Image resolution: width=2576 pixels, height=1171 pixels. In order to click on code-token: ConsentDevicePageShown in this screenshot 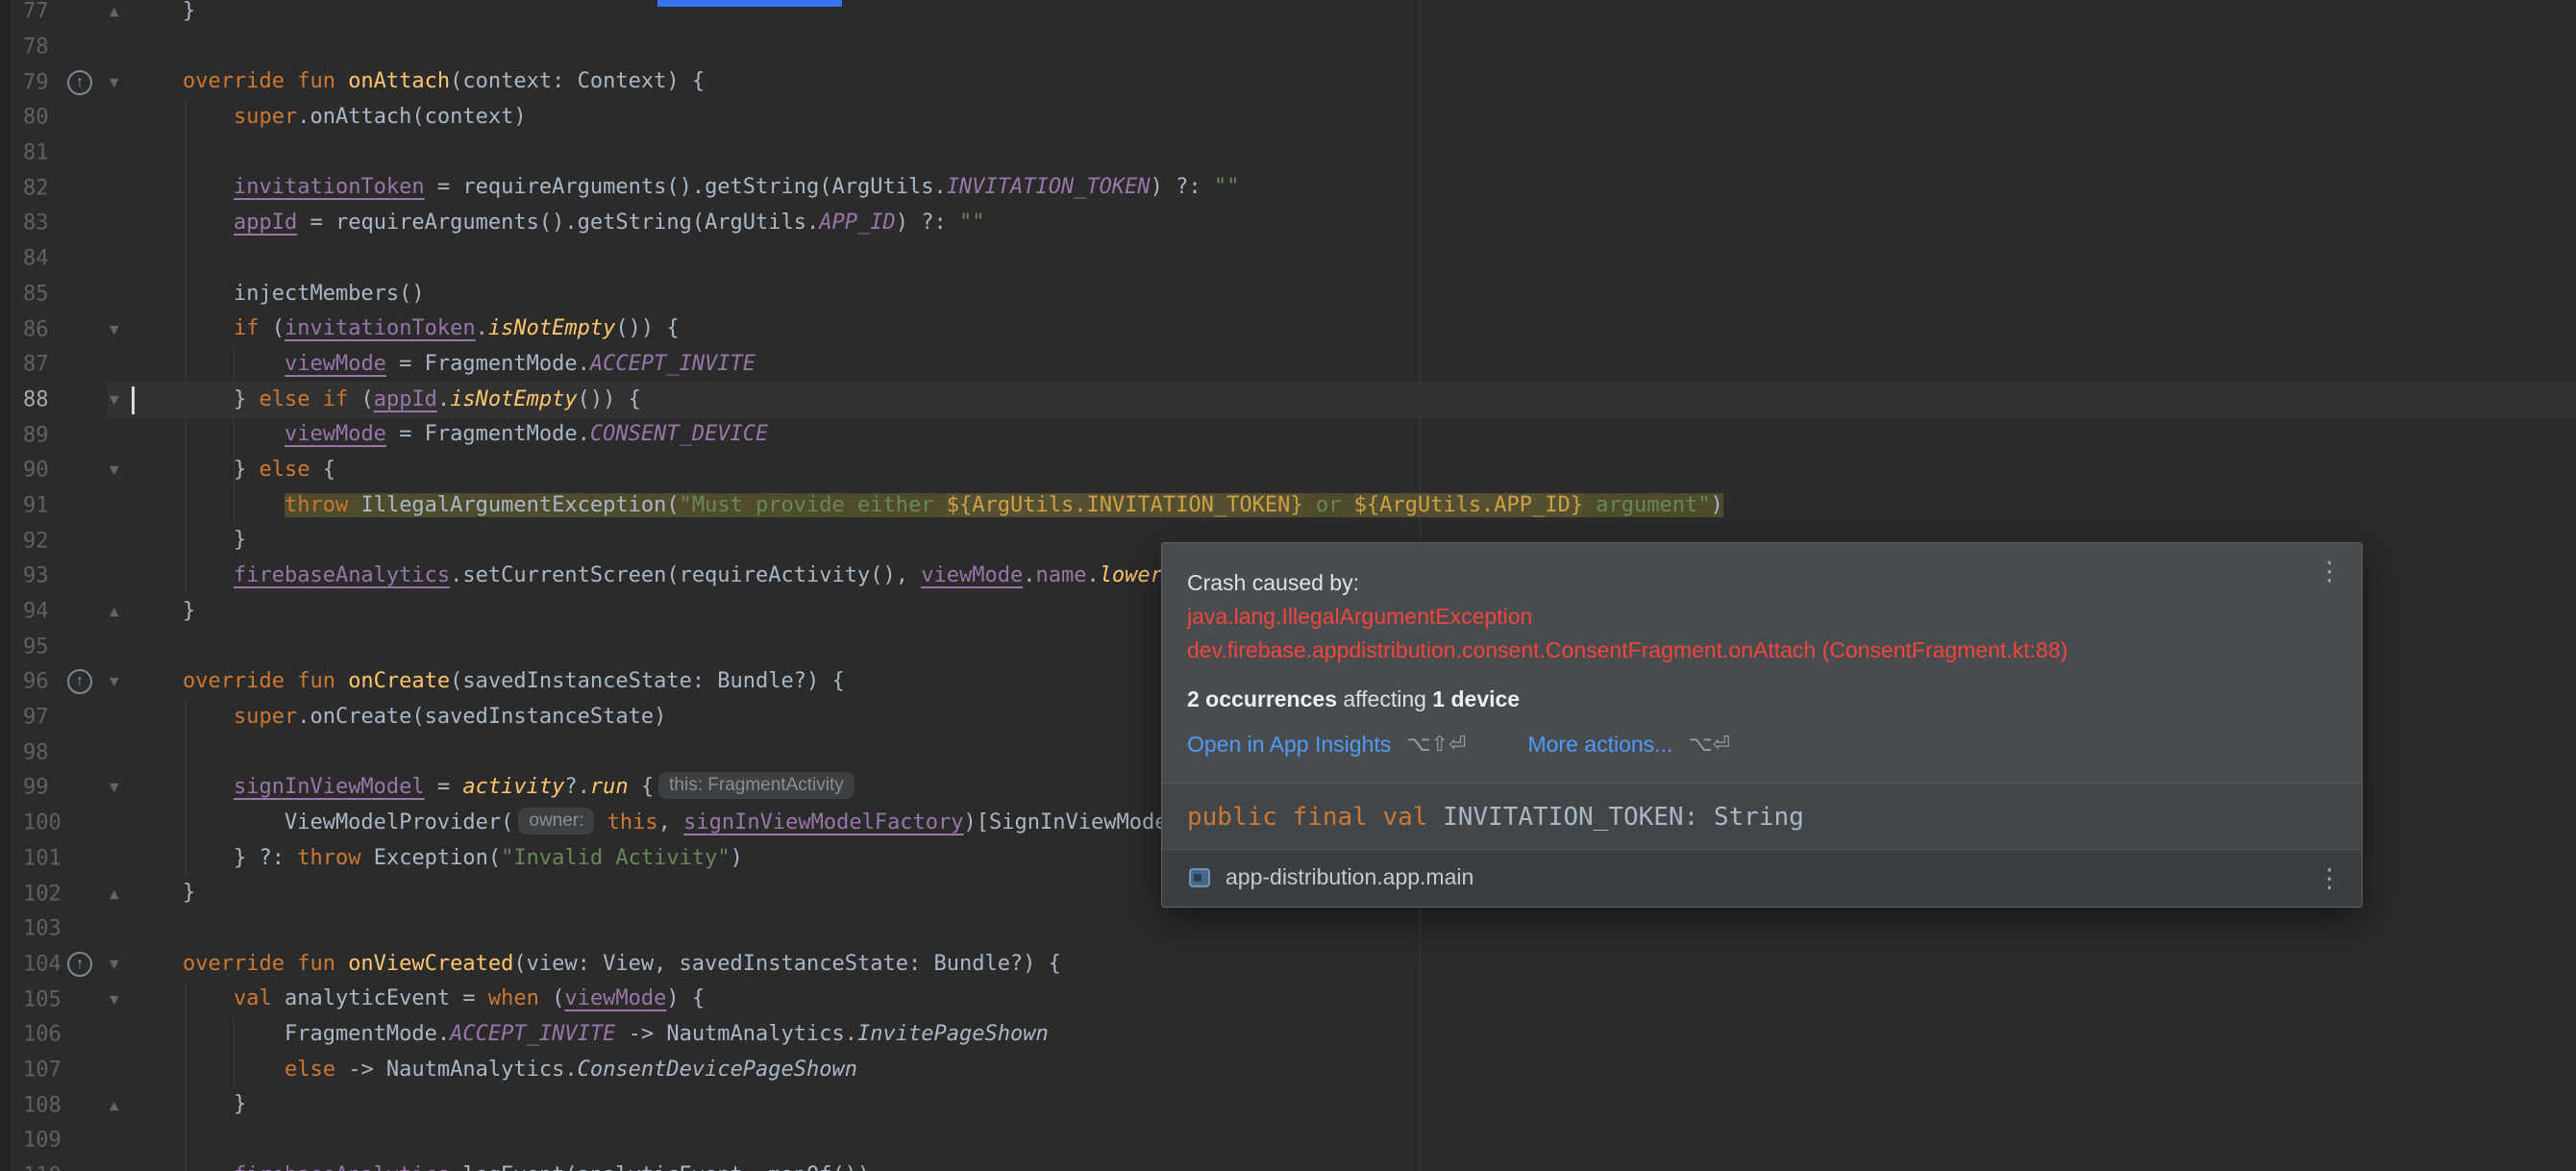, I will do `click(718, 1069)`.